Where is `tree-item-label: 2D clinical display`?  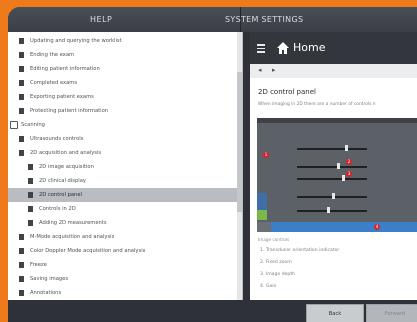 tree-item-label: 2D clinical display is located at coordinates (62, 181).